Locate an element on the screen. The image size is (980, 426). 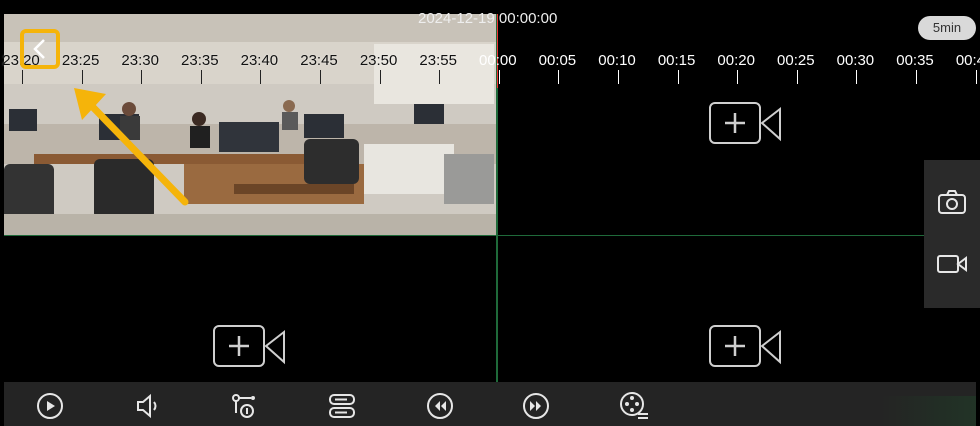
record-button is located at coordinates (952, 264).